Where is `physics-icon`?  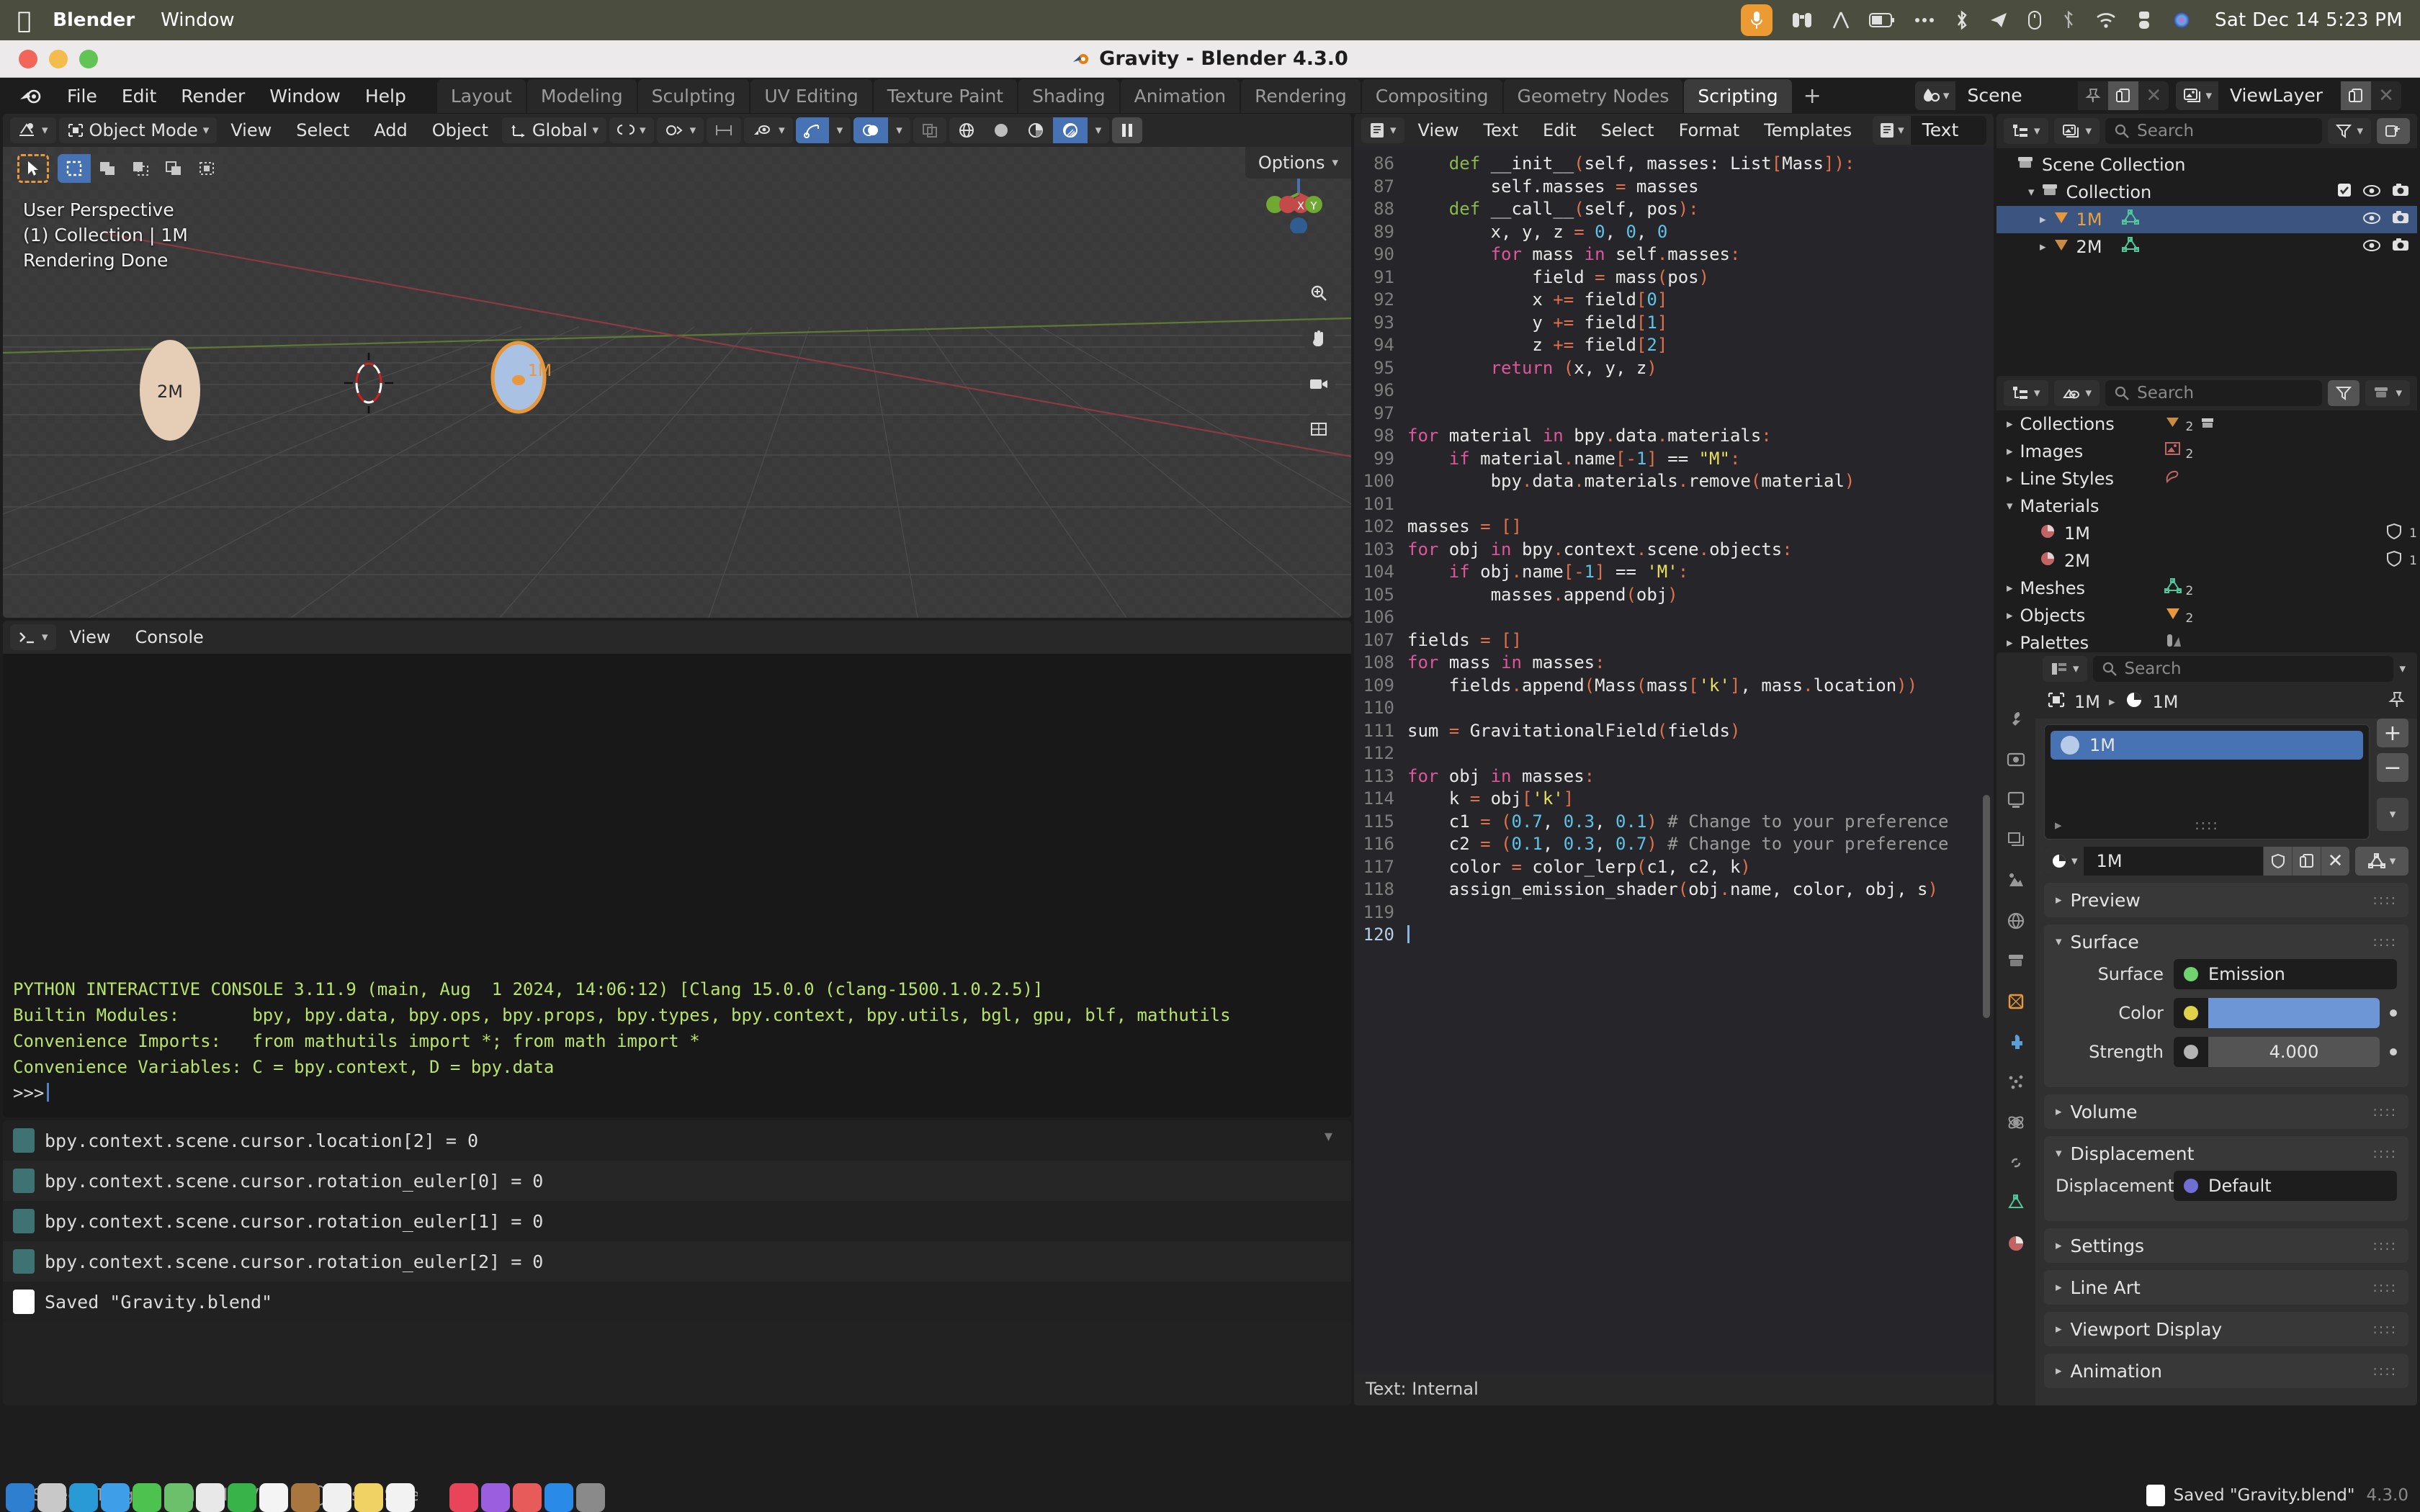
physics-icon is located at coordinates (2016, 1122).